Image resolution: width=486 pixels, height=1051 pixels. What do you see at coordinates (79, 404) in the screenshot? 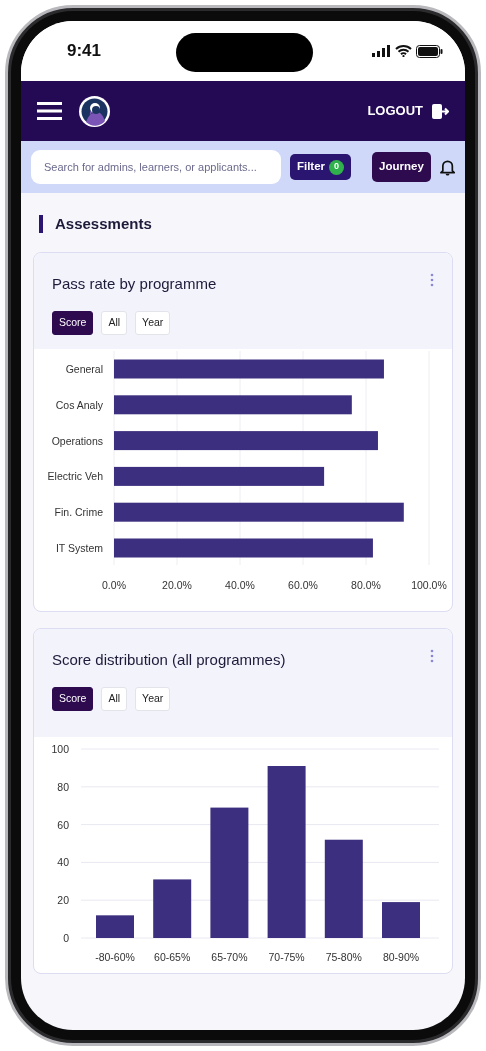
I see `category-label: Cos Analy` at bounding box center [79, 404].